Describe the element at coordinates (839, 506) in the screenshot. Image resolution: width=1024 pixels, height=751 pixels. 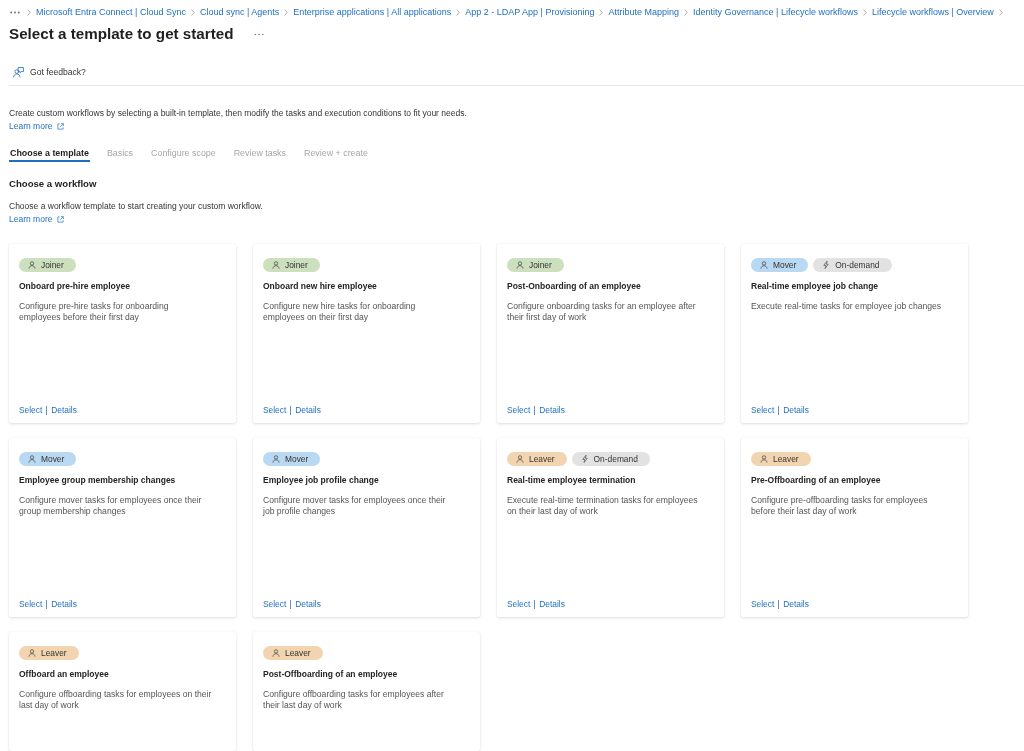
I see `card-description: Configure pre-offboarding tasks for employees before their last day of work` at that location.